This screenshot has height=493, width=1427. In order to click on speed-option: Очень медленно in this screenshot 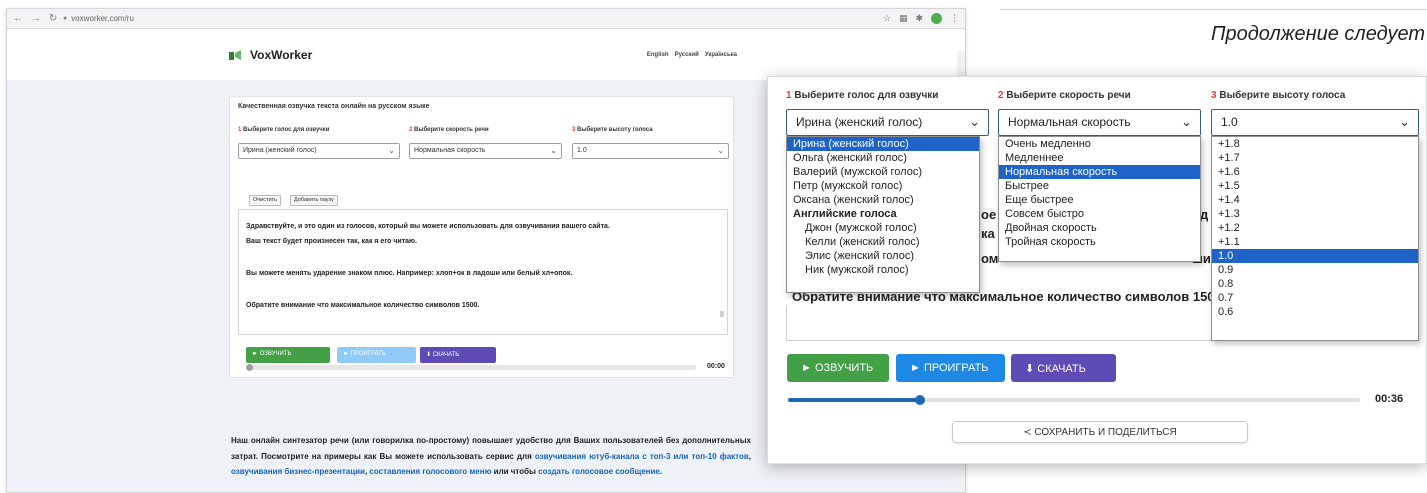, I will do `click(1099, 144)`.